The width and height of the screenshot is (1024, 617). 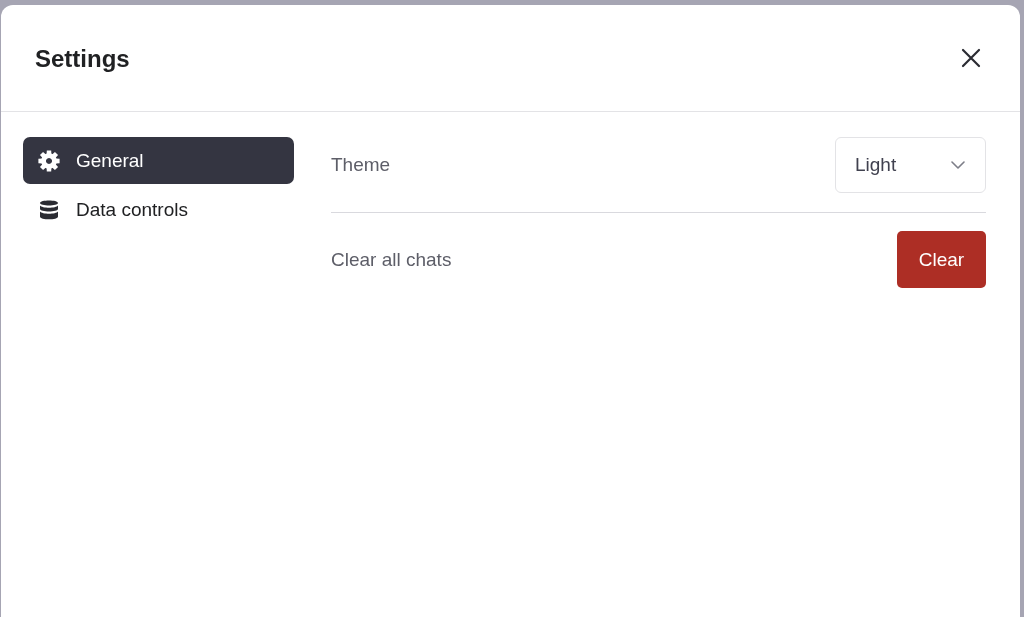 I want to click on theme-dropdown: Light, so click(x=910, y=165).